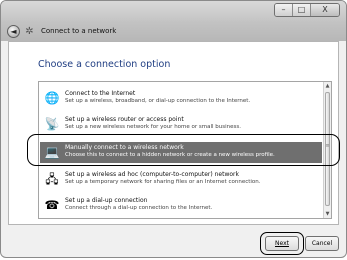 The image size is (347, 260). What do you see at coordinates (52, 124) in the screenshot?
I see `router-icon: 📡` at bounding box center [52, 124].